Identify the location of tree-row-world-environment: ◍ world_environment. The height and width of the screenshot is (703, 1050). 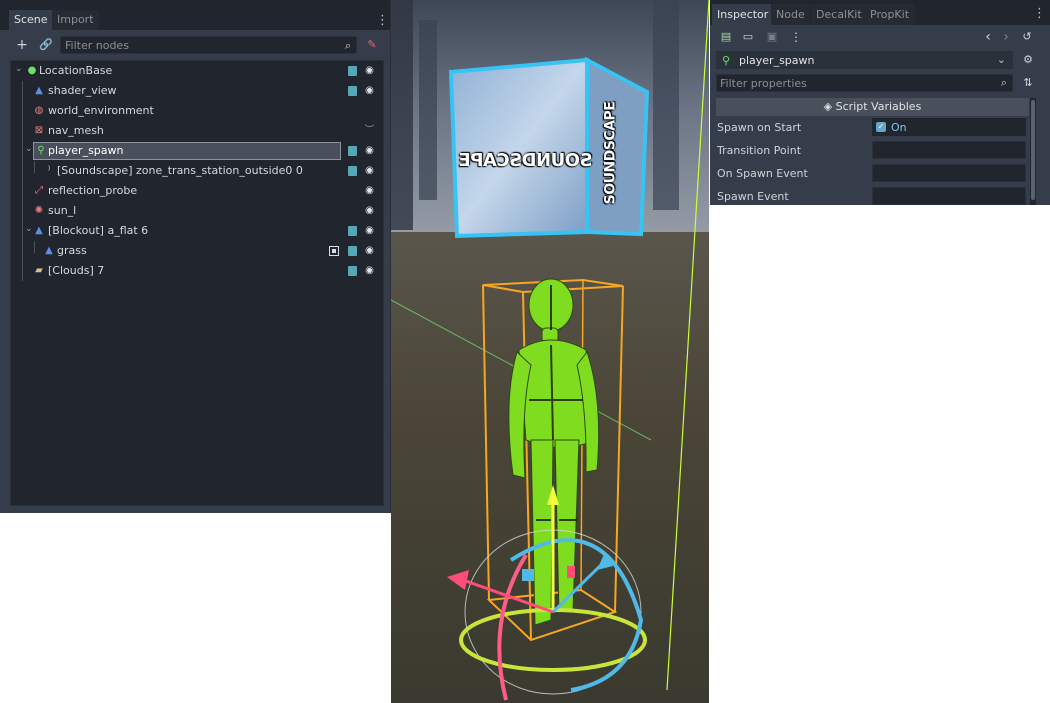
(197, 111).